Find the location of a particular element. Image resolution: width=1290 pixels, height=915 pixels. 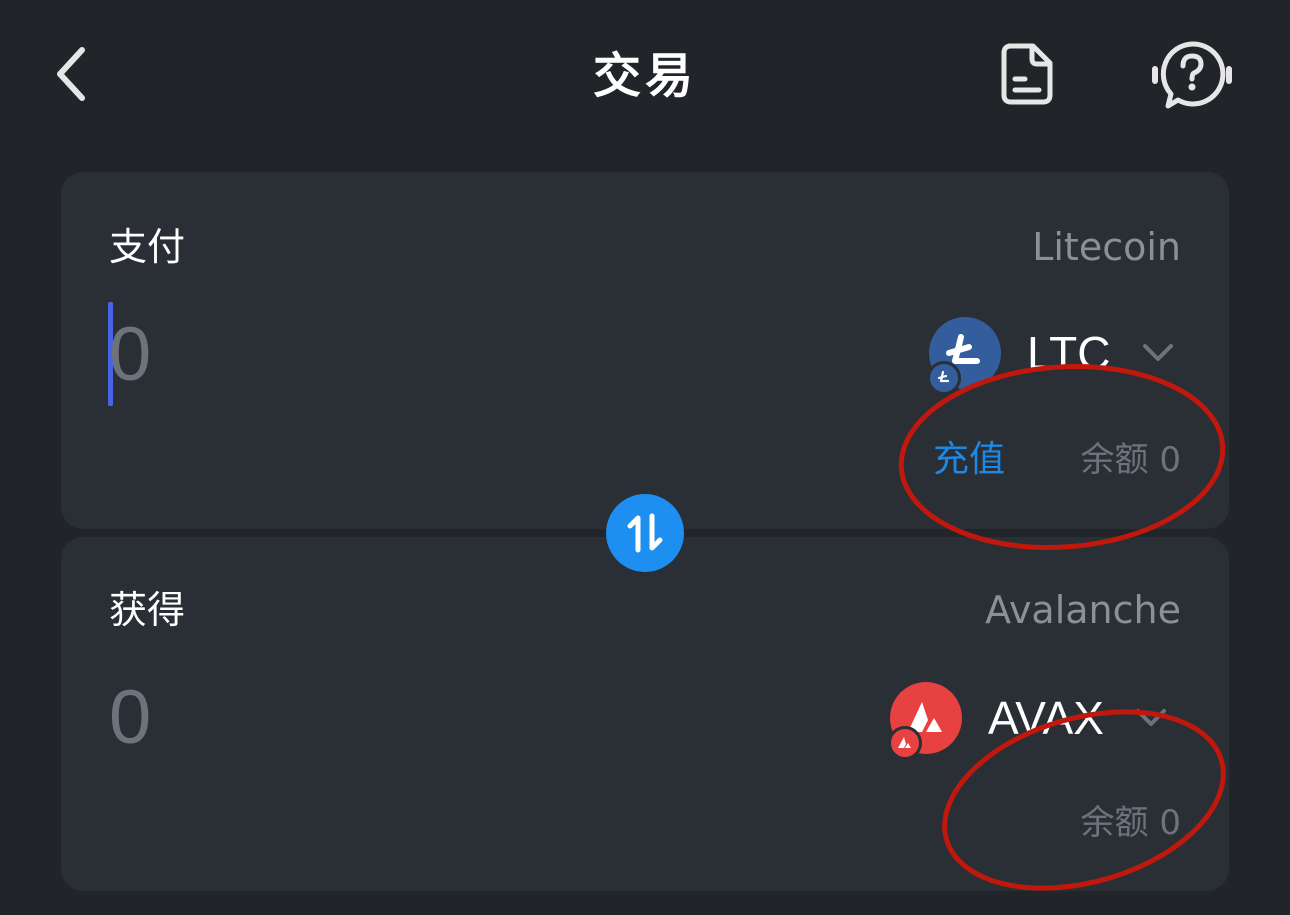

deposit-link: 充值 is located at coordinates (969, 460).